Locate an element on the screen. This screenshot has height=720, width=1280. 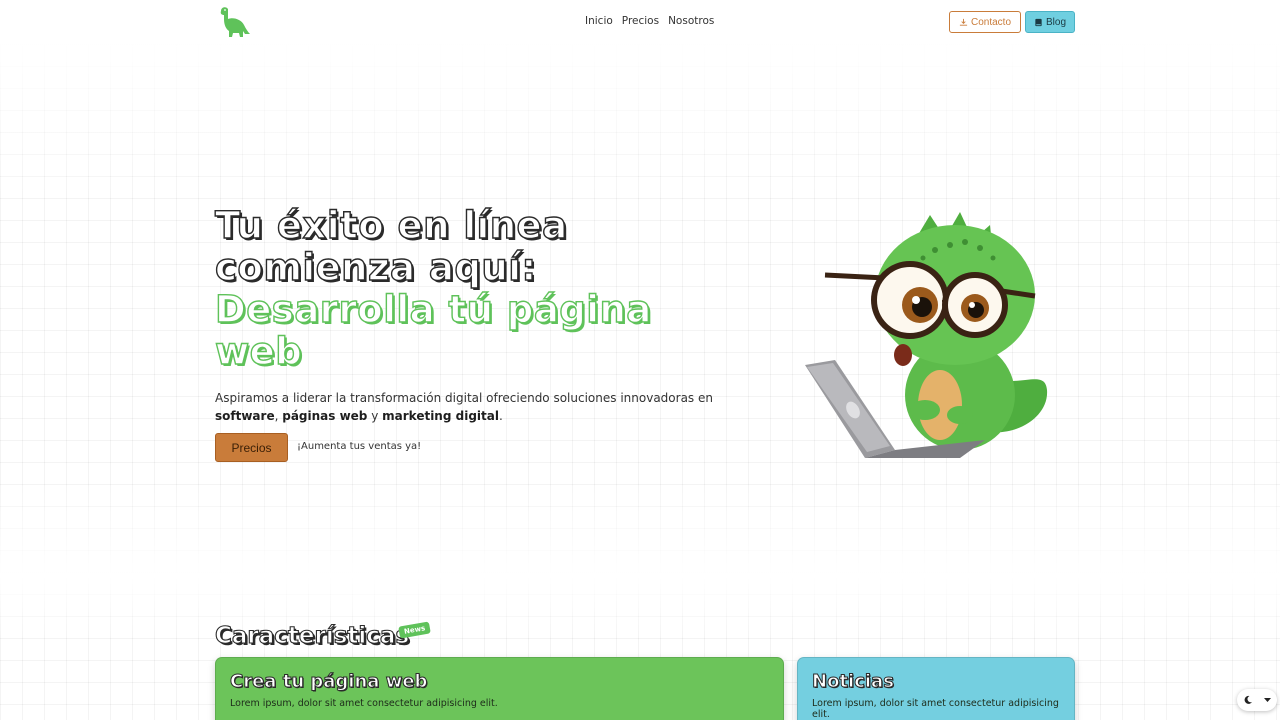
hero-desc-web: páginas web is located at coordinates (325, 416).